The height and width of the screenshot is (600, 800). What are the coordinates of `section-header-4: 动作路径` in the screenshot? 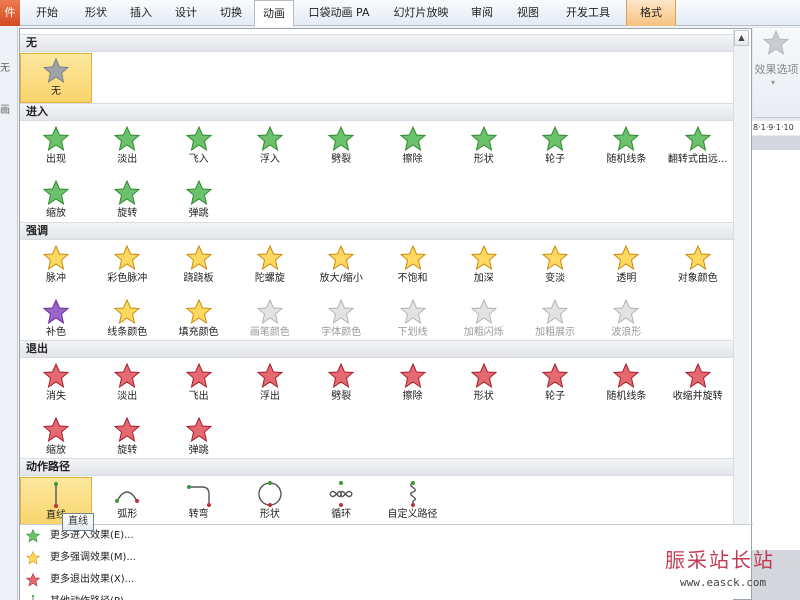 It's located at (376, 467).